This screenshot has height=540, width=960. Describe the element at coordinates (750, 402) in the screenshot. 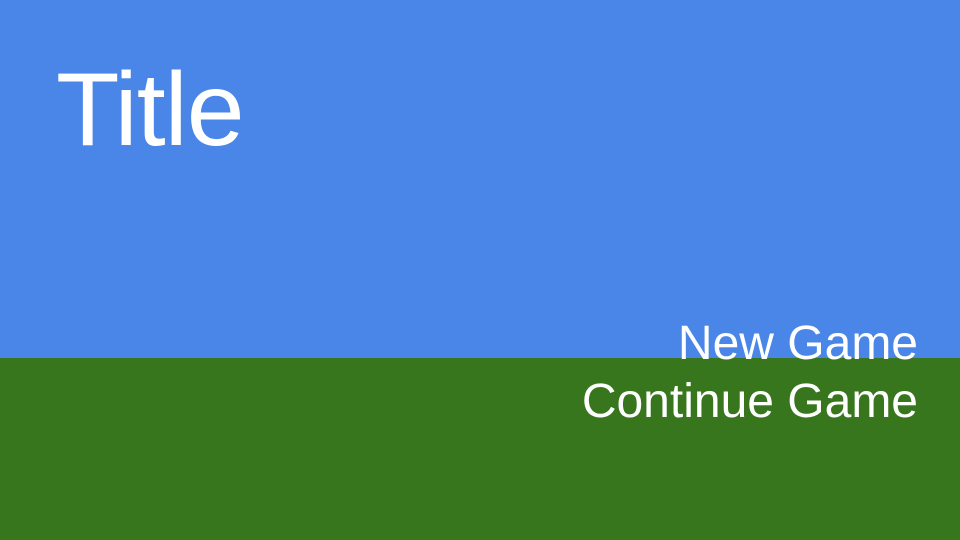

I see `continue-game-button: Continue Game` at that location.